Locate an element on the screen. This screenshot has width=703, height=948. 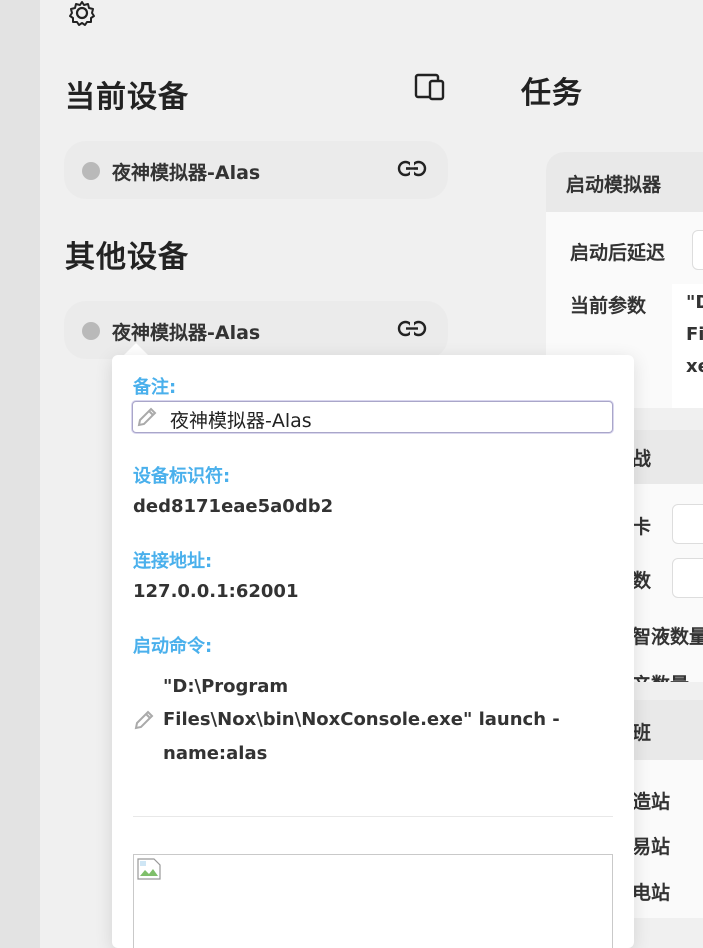
row-label: 易站 is located at coordinates (651, 847).